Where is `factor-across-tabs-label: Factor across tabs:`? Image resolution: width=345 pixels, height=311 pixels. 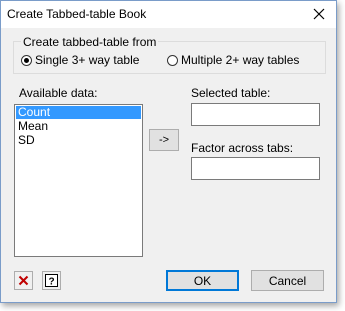
factor-across-tabs-label: Factor across tabs: is located at coordinates (242, 148).